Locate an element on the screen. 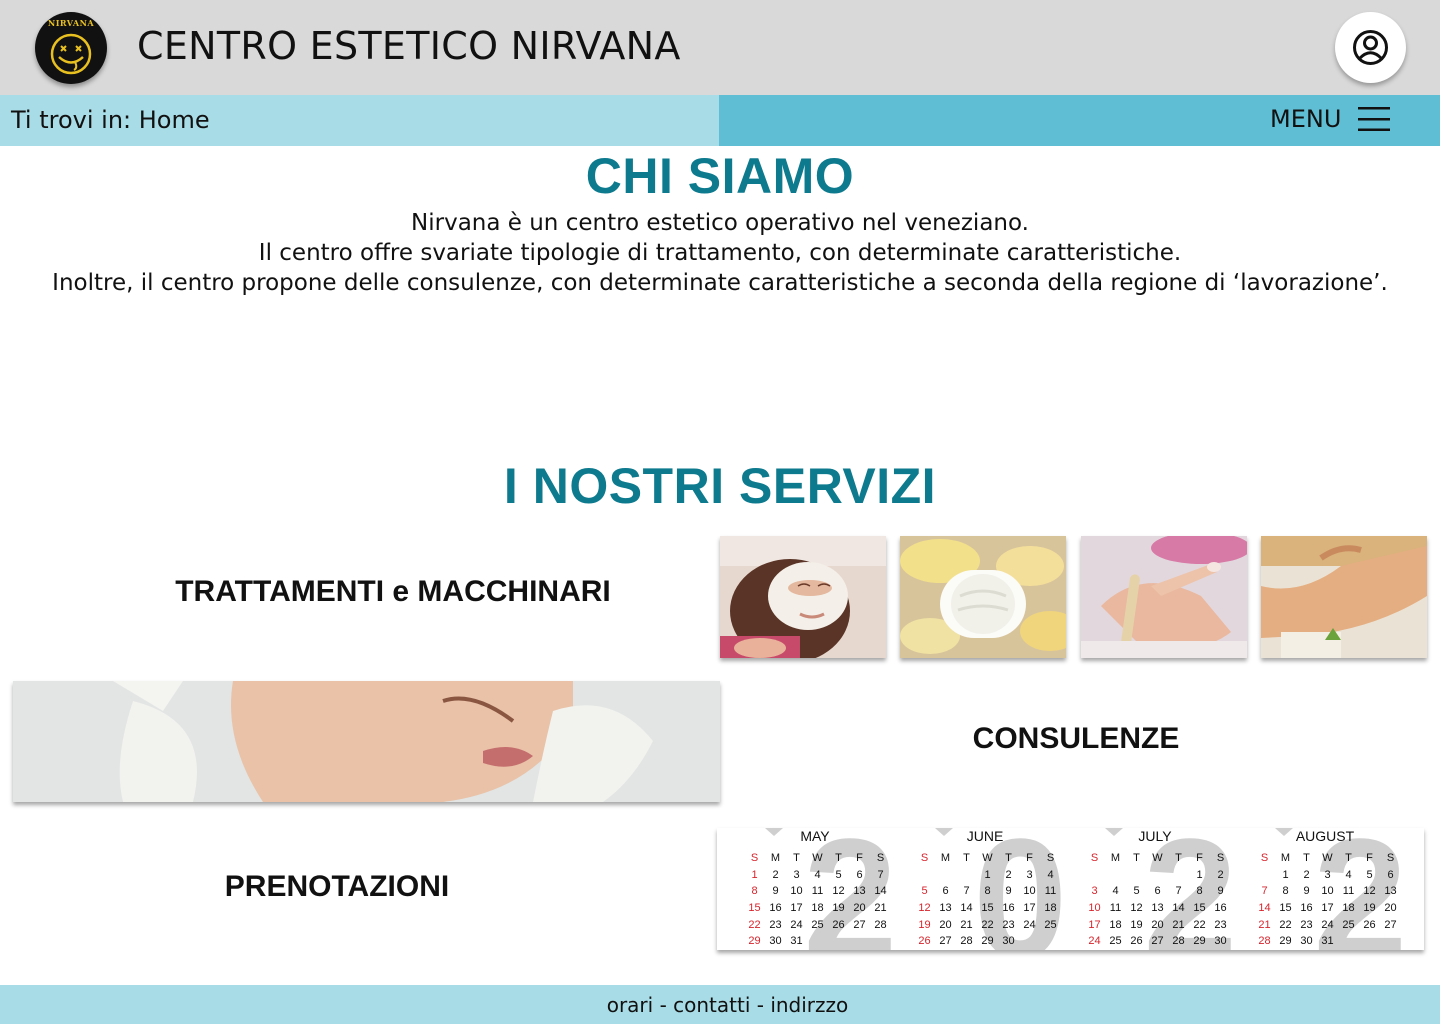 The width and height of the screenshot is (1440, 1024). user-account-button is located at coordinates (1370, 47).